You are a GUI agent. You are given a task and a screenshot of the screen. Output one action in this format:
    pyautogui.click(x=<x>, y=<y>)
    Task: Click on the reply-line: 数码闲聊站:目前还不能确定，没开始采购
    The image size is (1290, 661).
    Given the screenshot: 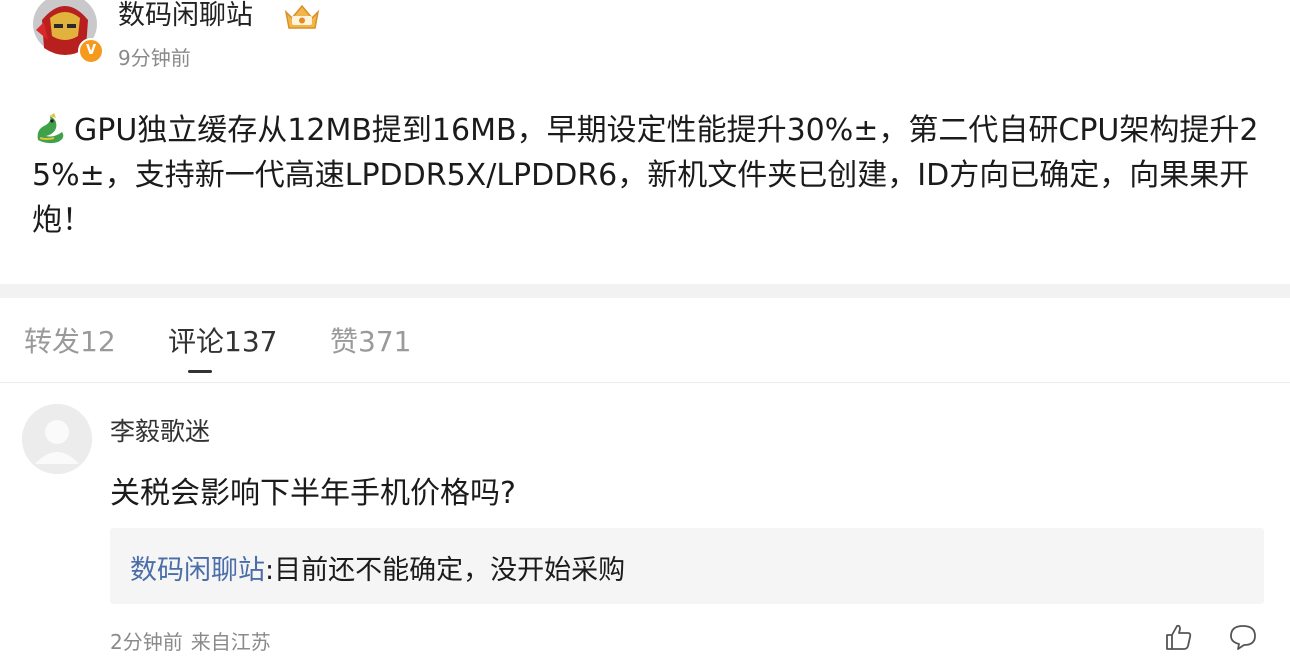 What is the action you would take?
    pyautogui.click(x=377, y=567)
    